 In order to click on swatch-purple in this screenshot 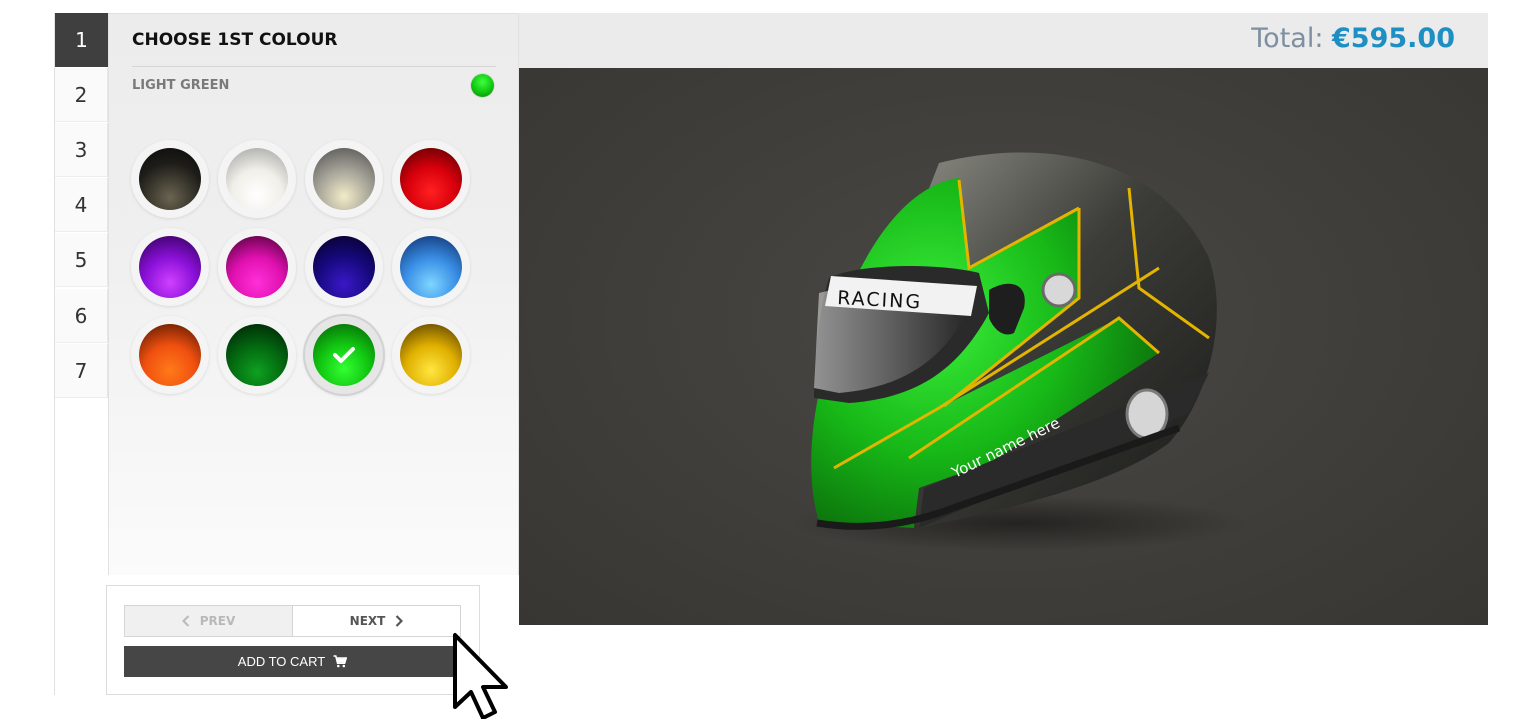, I will do `click(170, 267)`.